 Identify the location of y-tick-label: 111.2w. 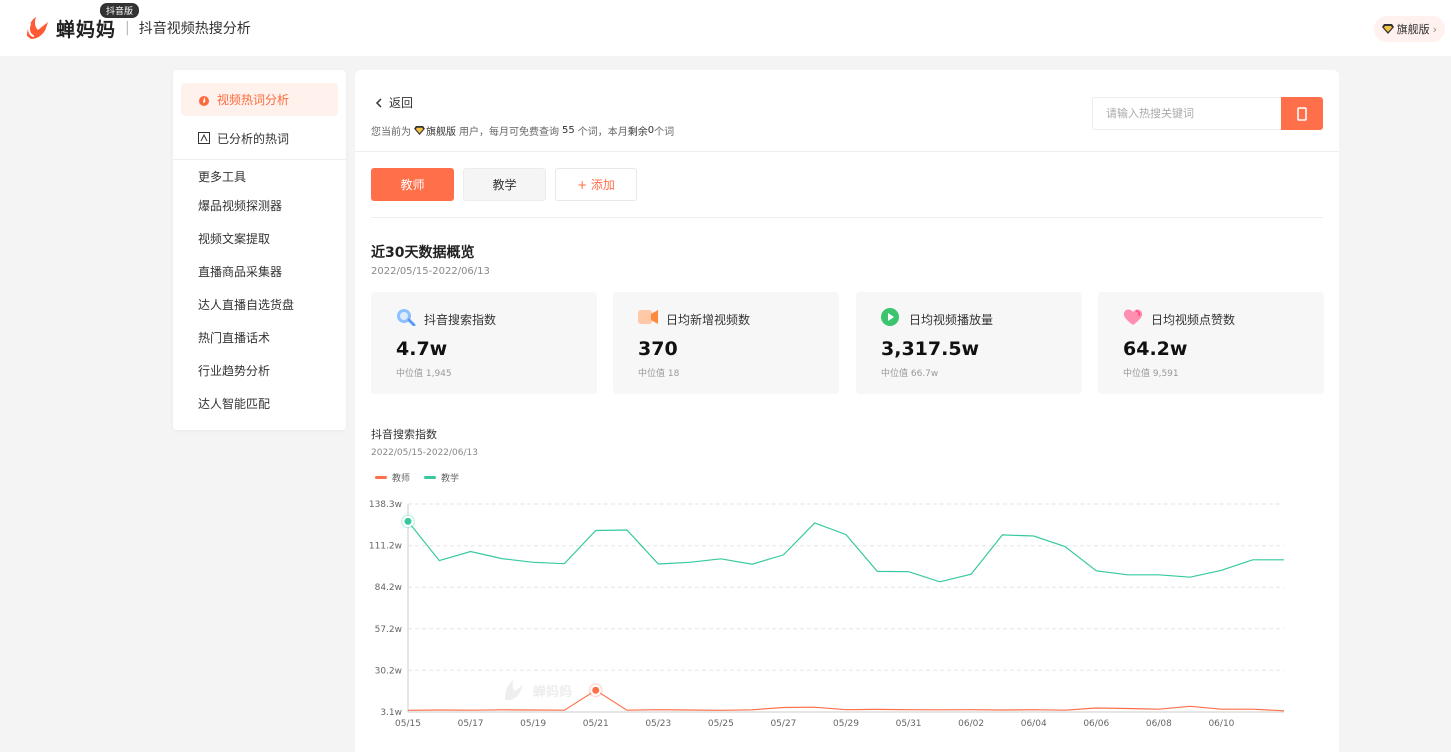
(385, 547).